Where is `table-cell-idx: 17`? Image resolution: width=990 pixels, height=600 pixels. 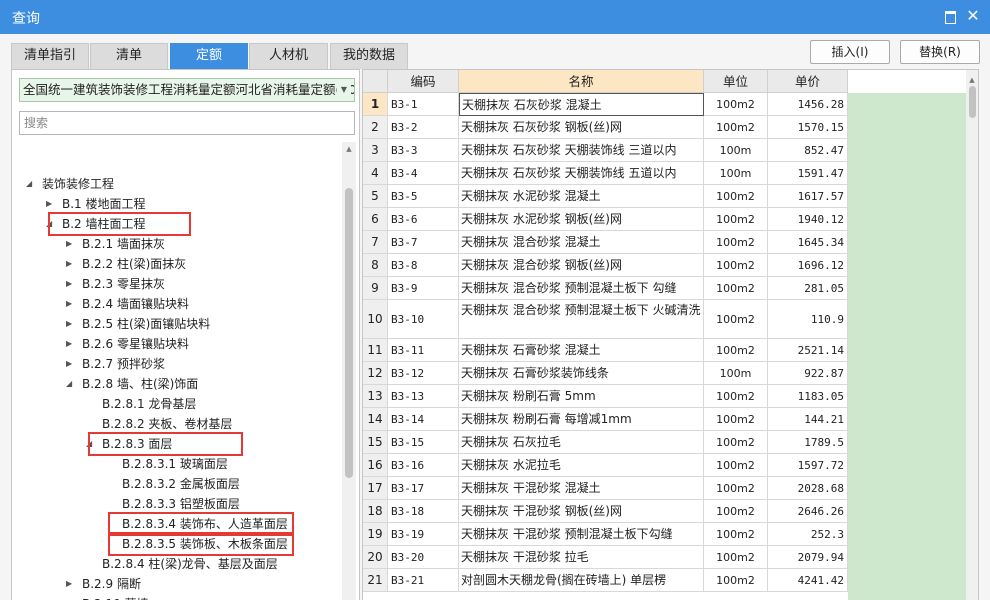
table-cell-idx: 17 is located at coordinates (375, 488).